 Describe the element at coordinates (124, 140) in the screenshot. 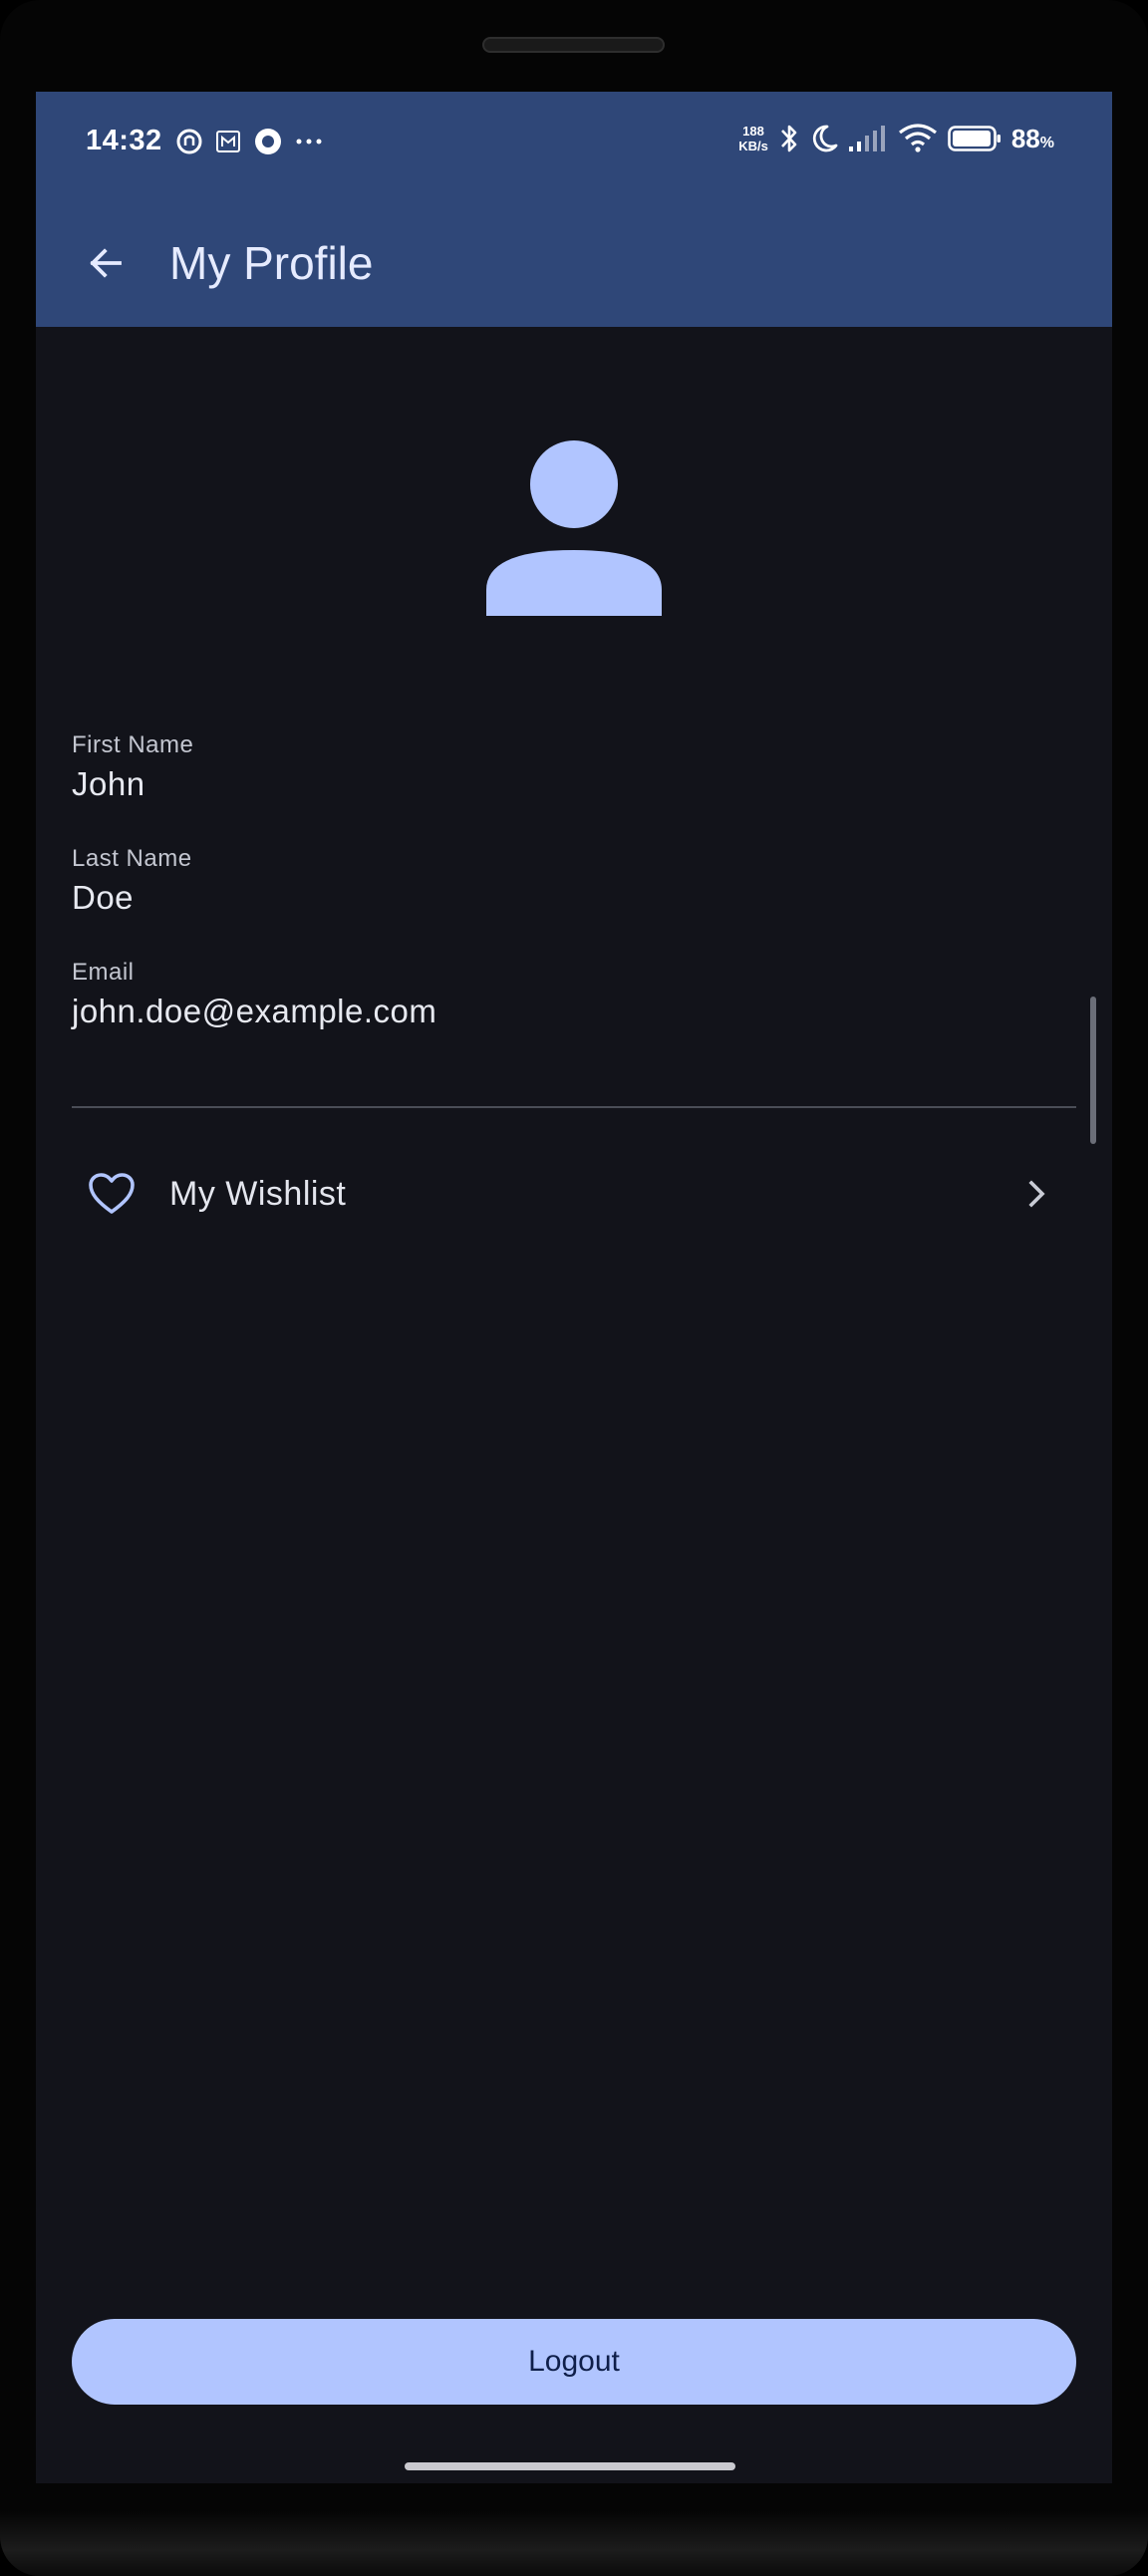

I see `status-clock: 14:32` at that location.